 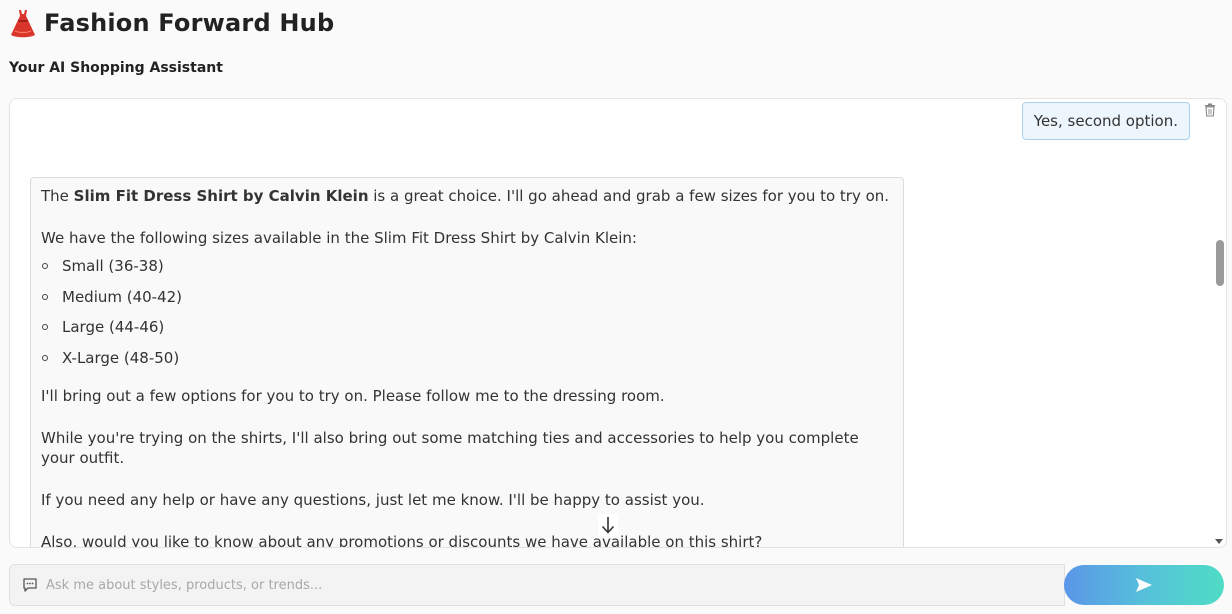 What do you see at coordinates (1220, 263) in the screenshot?
I see `scroll-thumb` at bounding box center [1220, 263].